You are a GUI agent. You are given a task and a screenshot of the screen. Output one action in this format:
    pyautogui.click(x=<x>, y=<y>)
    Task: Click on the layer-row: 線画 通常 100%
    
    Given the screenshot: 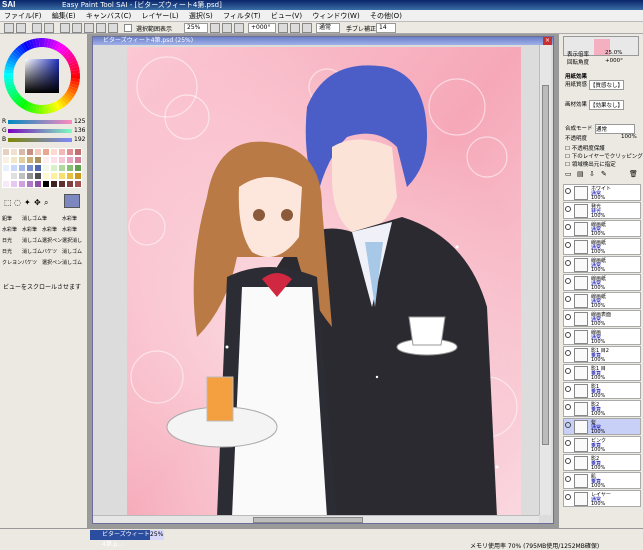 What is the action you would take?
    pyautogui.click(x=602, y=336)
    